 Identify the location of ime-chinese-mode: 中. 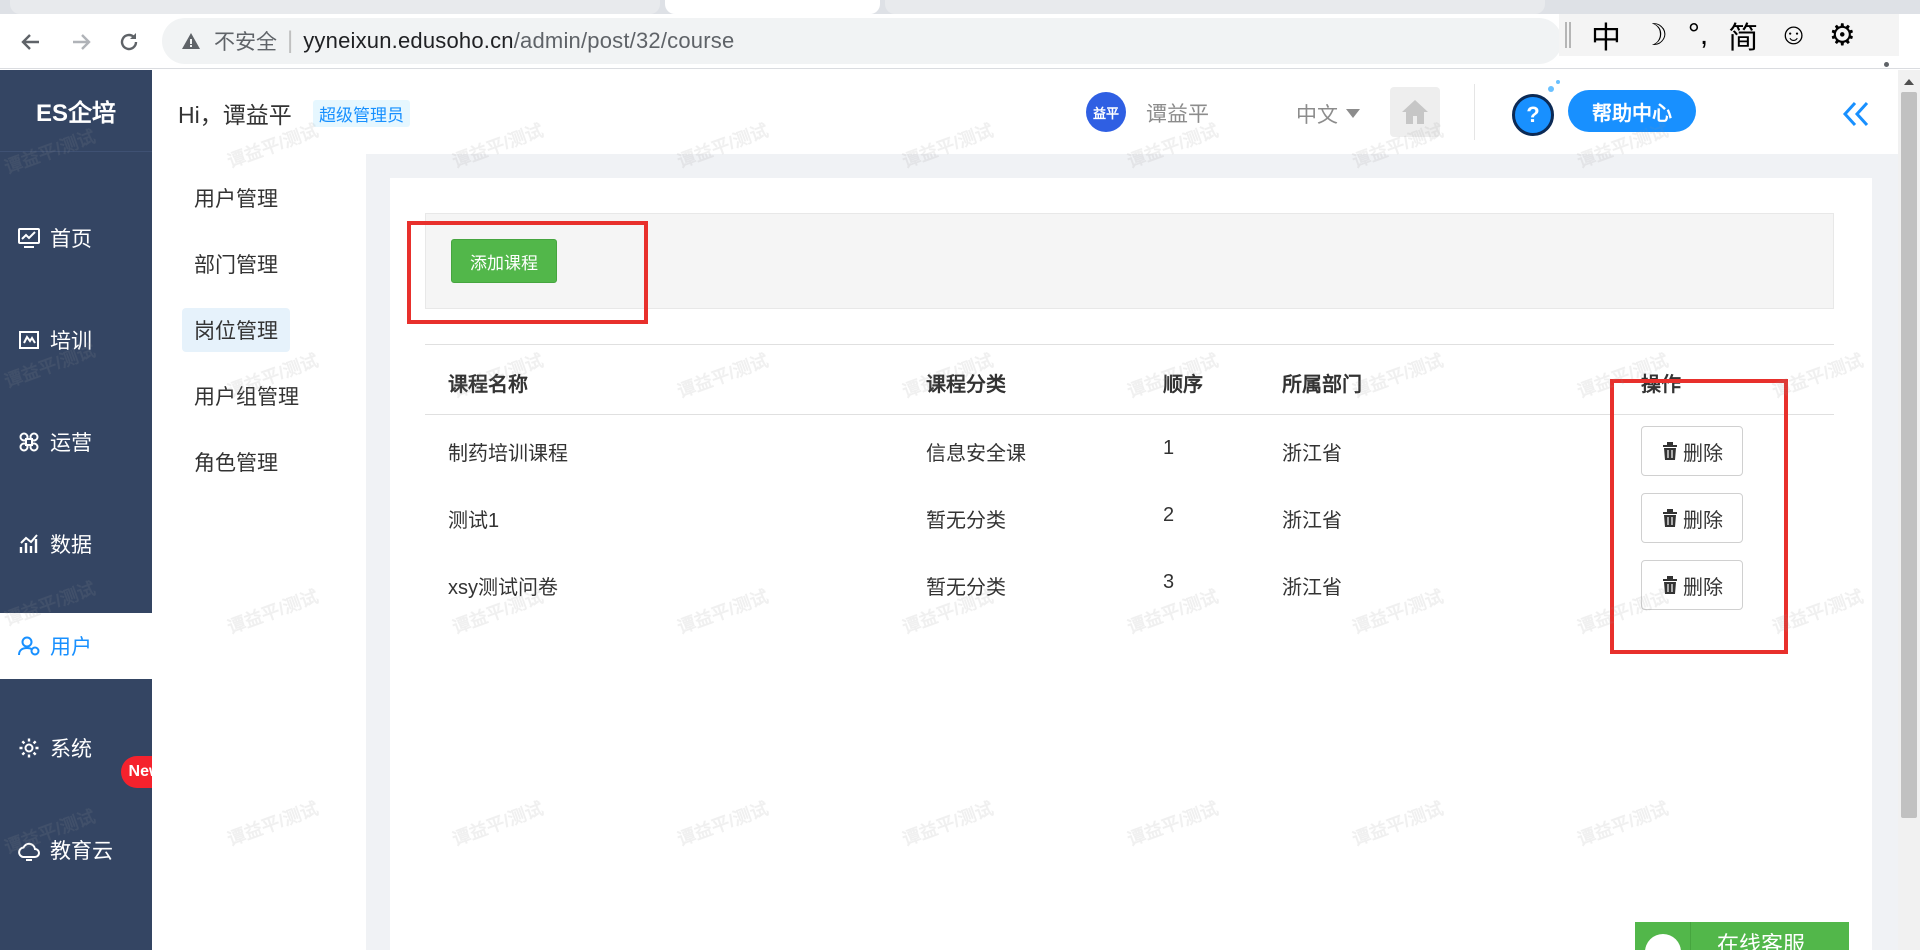
(1606, 35).